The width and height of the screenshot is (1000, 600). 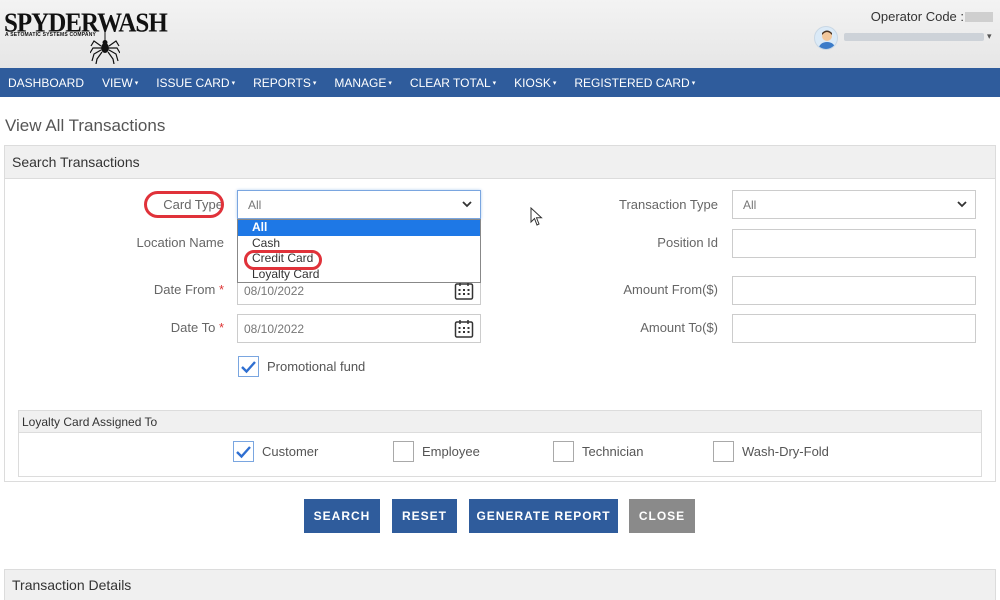 What do you see at coordinates (750, 205) in the screenshot?
I see `transaction-type-value: All` at bounding box center [750, 205].